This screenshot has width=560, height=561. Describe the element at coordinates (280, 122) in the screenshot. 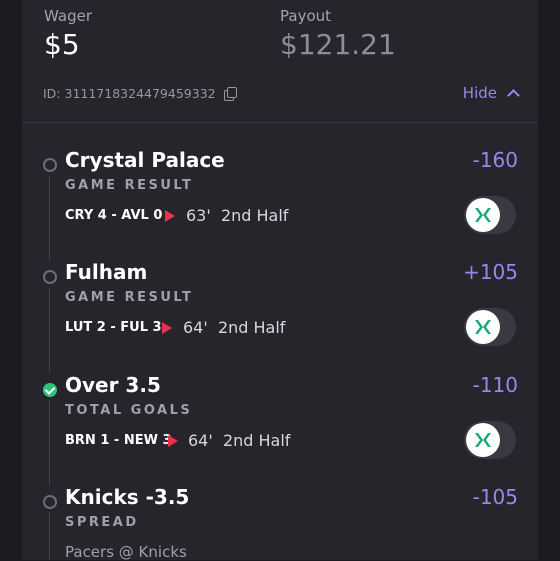

I see `divider` at that location.